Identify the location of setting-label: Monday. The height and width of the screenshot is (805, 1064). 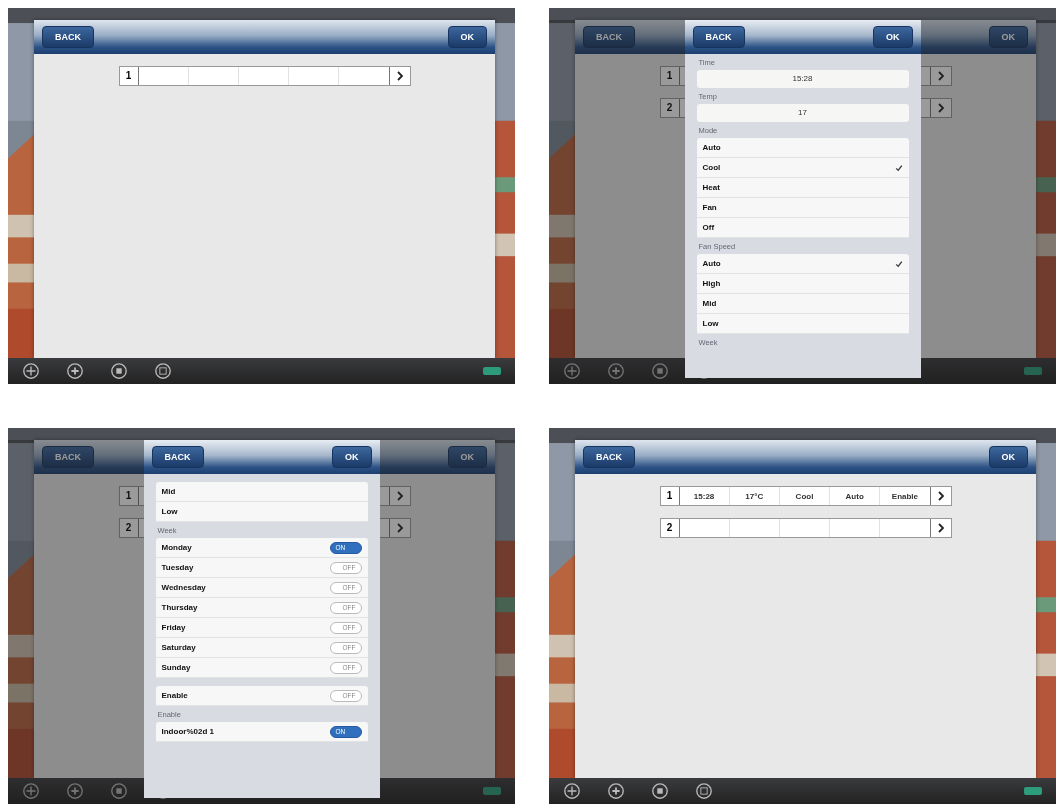
(176, 547).